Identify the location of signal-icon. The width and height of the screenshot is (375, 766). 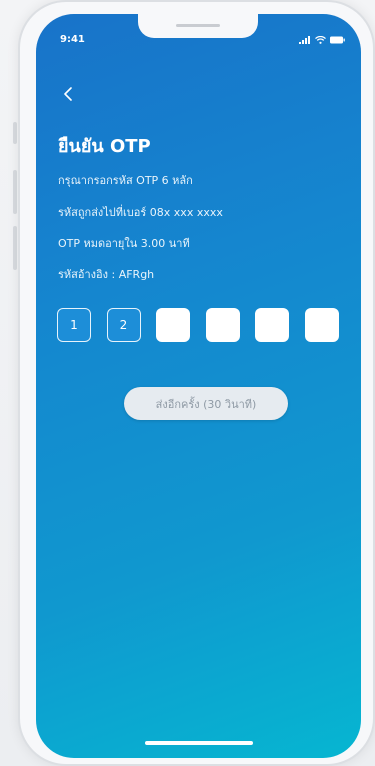
(304, 40).